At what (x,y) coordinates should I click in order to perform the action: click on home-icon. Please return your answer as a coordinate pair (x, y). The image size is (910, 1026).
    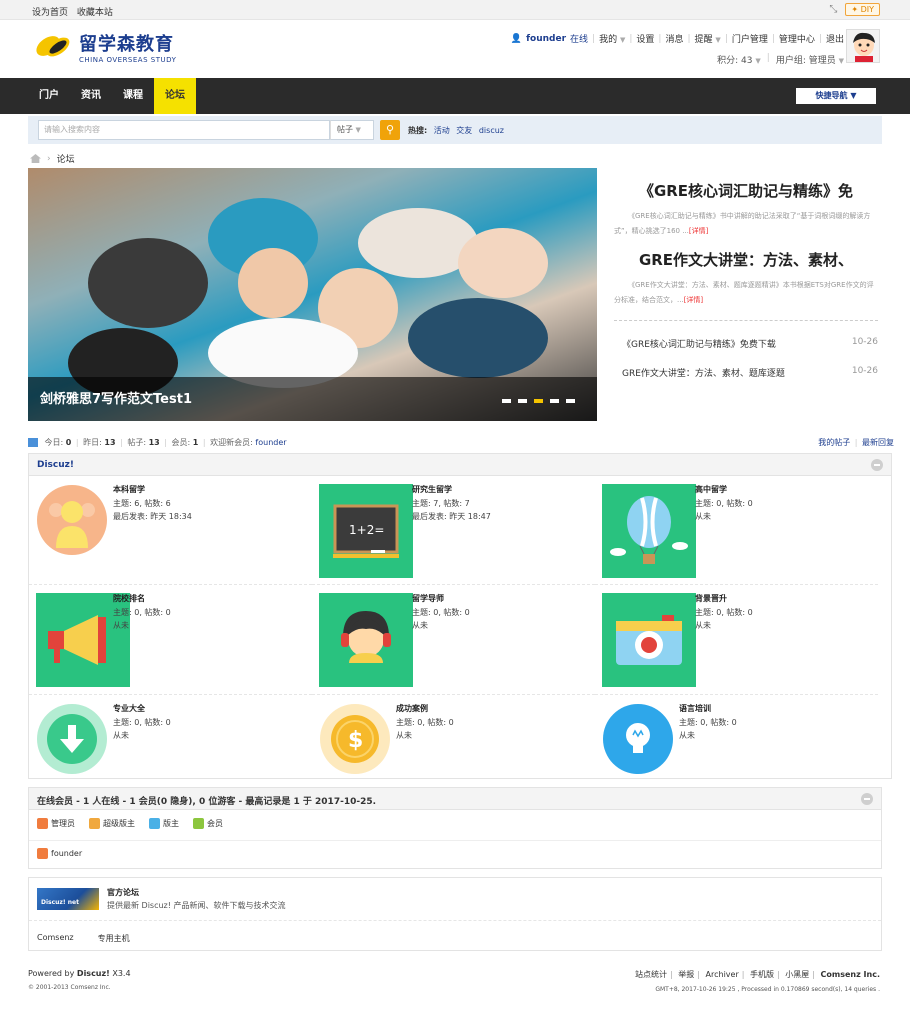
    Looking at the image, I should click on (35, 158).